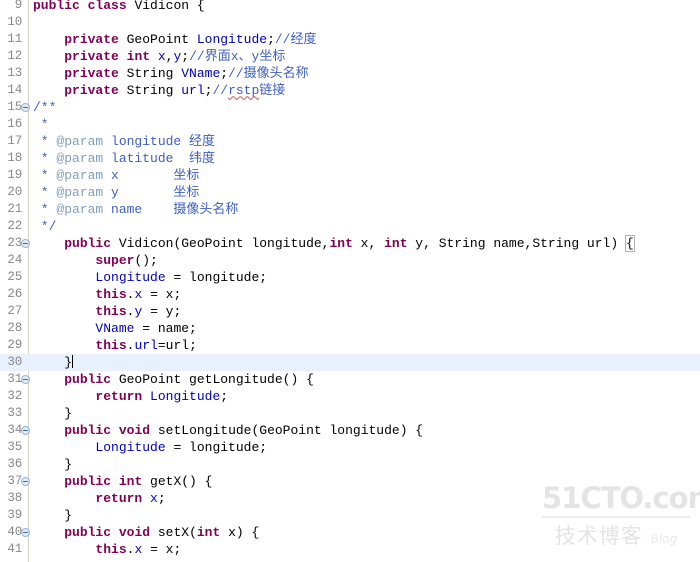 This screenshot has width=700, height=562. What do you see at coordinates (44, 124) in the screenshot?
I see `code-line-content: *` at bounding box center [44, 124].